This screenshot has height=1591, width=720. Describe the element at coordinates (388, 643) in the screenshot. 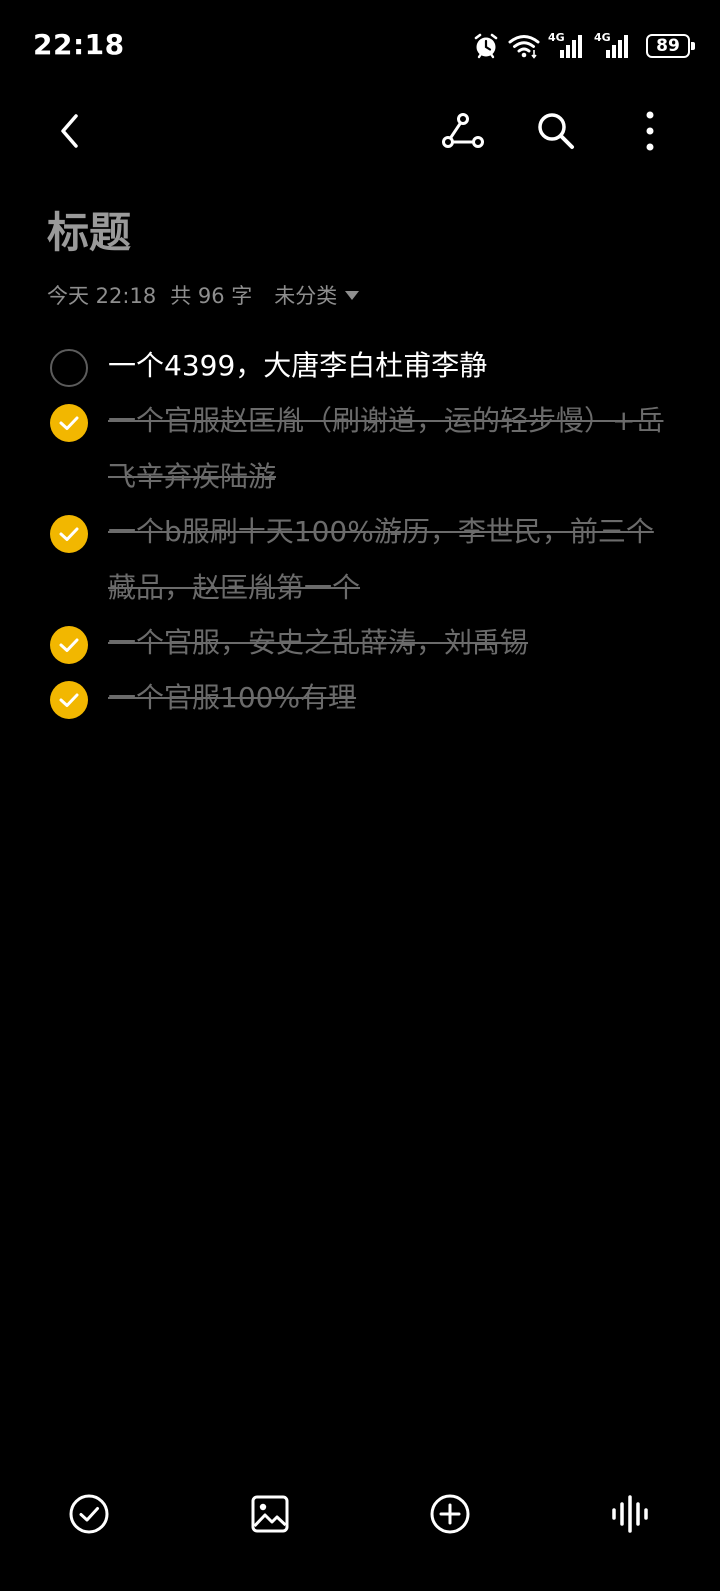

I see `checklist-item-text: 一个官服，安史之乱薛涛，刘禹锡` at that location.